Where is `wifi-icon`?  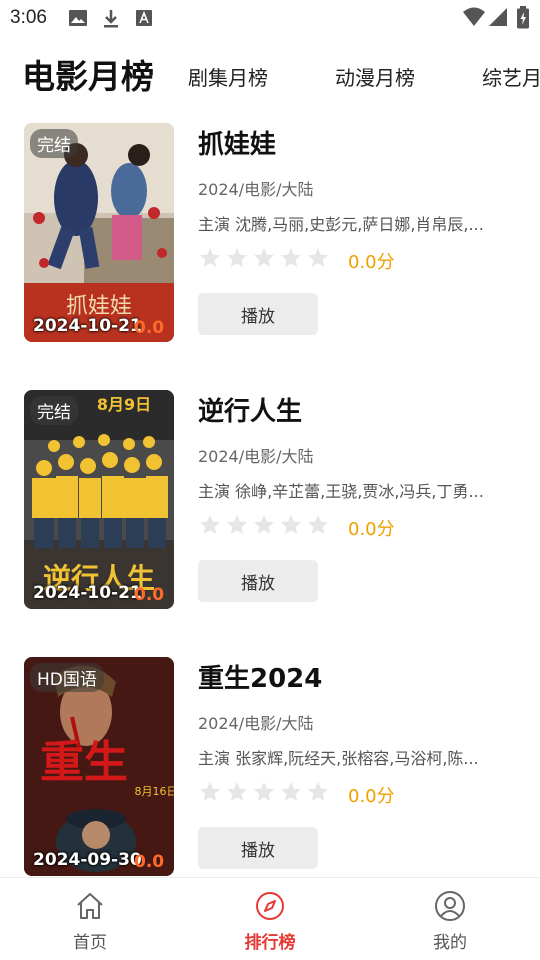 wifi-icon is located at coordinates (474, 19).